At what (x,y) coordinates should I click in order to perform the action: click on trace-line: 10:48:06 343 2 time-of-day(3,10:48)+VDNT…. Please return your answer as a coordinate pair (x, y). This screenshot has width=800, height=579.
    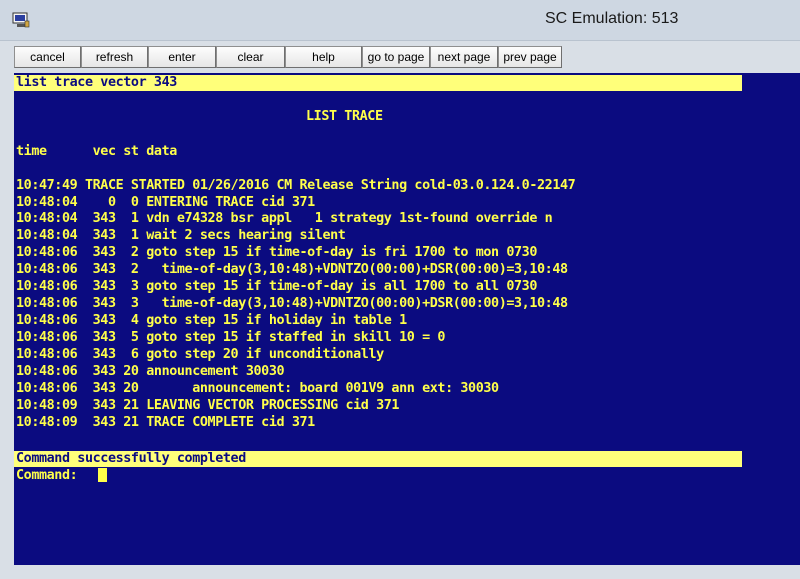
    Looking at the image, I should click on (292, 269).